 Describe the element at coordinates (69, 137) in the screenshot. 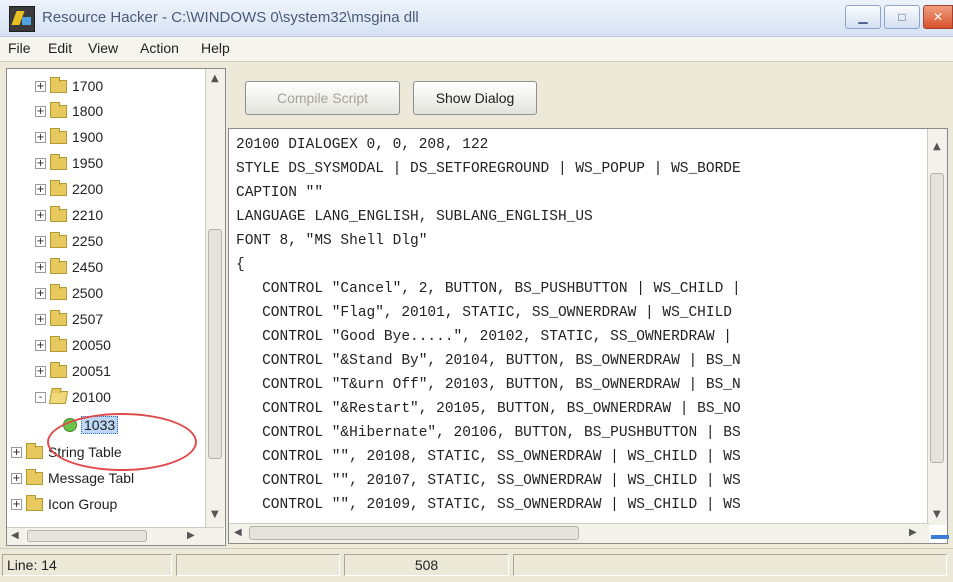

I see `tree-item: +1900` at that location.